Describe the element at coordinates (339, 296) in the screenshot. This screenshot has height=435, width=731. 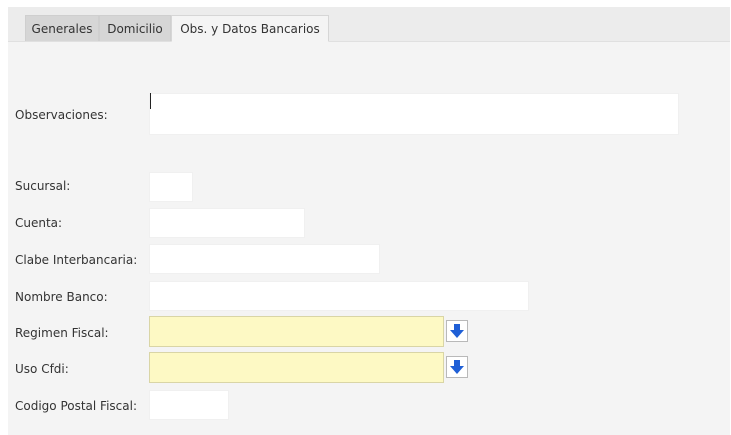
I see `nombre-banco-field` at that location.